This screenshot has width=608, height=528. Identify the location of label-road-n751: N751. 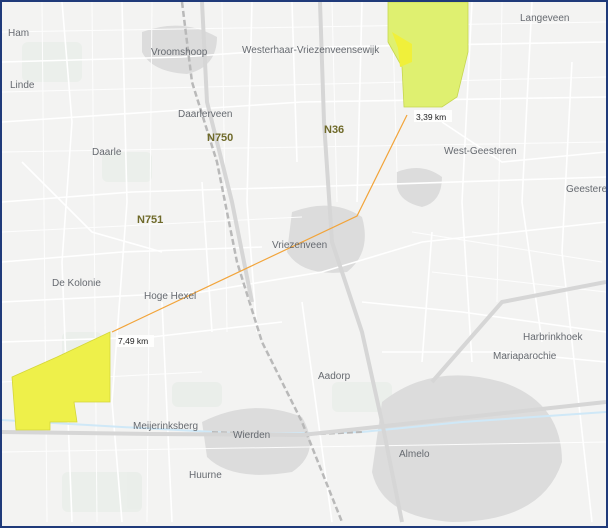
(150, 220).